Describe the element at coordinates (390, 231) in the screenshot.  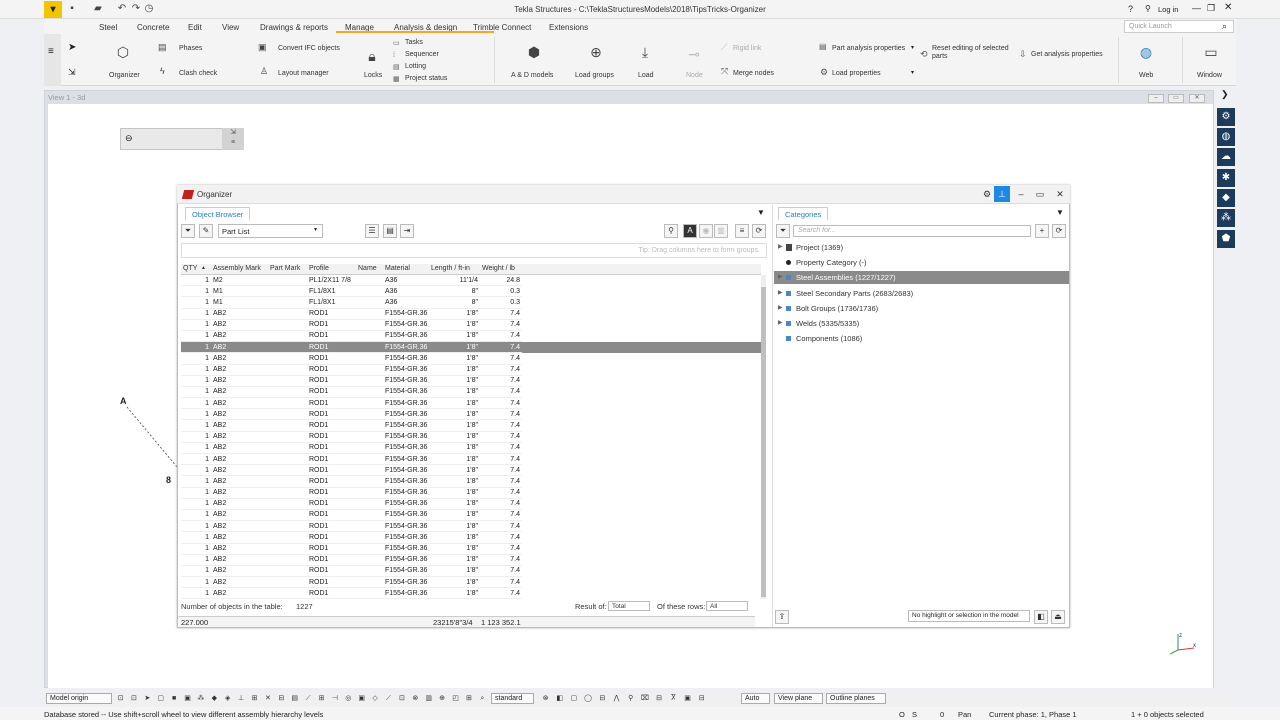
I see `detail-view-icon: ▤` at that location.